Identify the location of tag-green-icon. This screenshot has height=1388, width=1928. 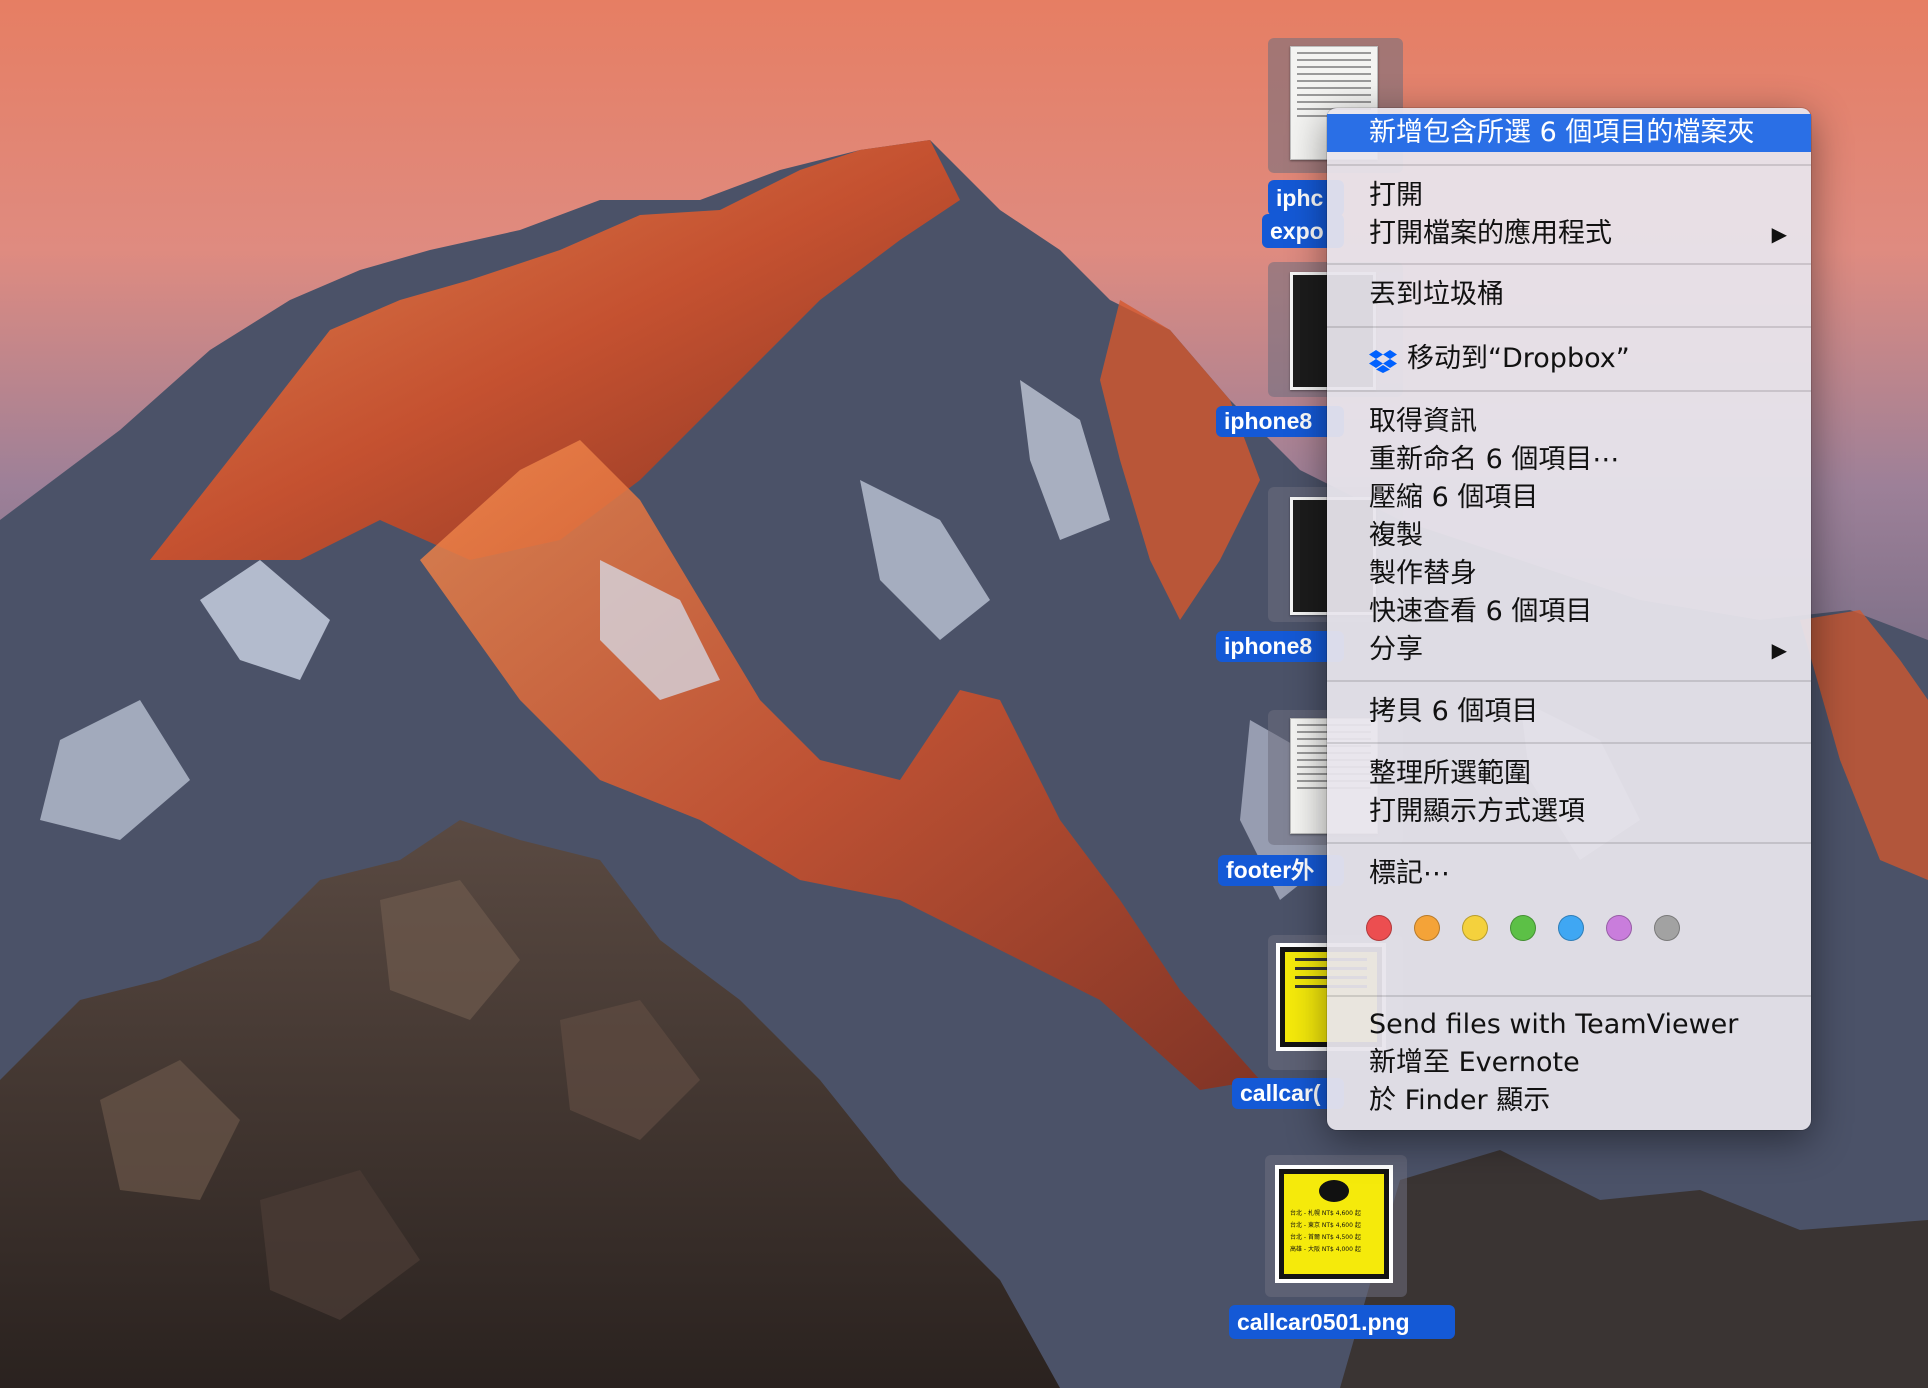
(1523, 928).